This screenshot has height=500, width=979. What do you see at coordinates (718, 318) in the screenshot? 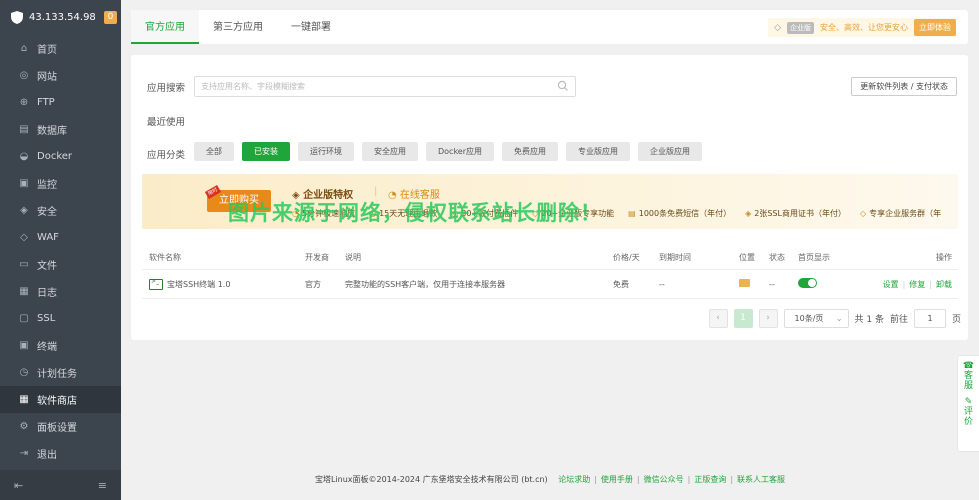
I see `prev-page-button: ‹` at bounding box center [718, 318].